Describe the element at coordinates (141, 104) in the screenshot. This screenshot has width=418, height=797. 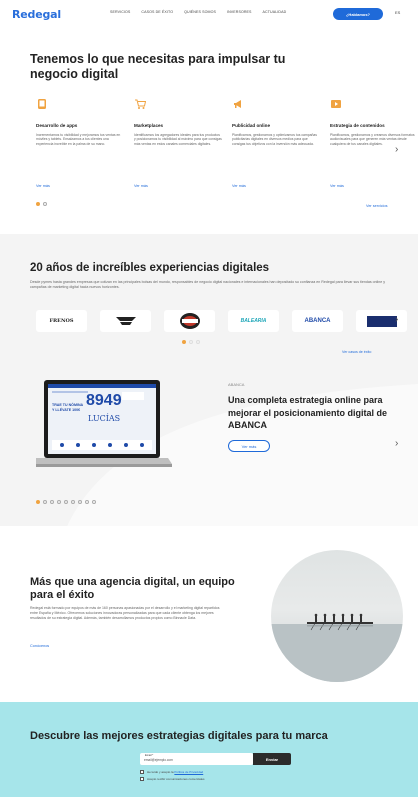
I see `cart-icon` at that location.